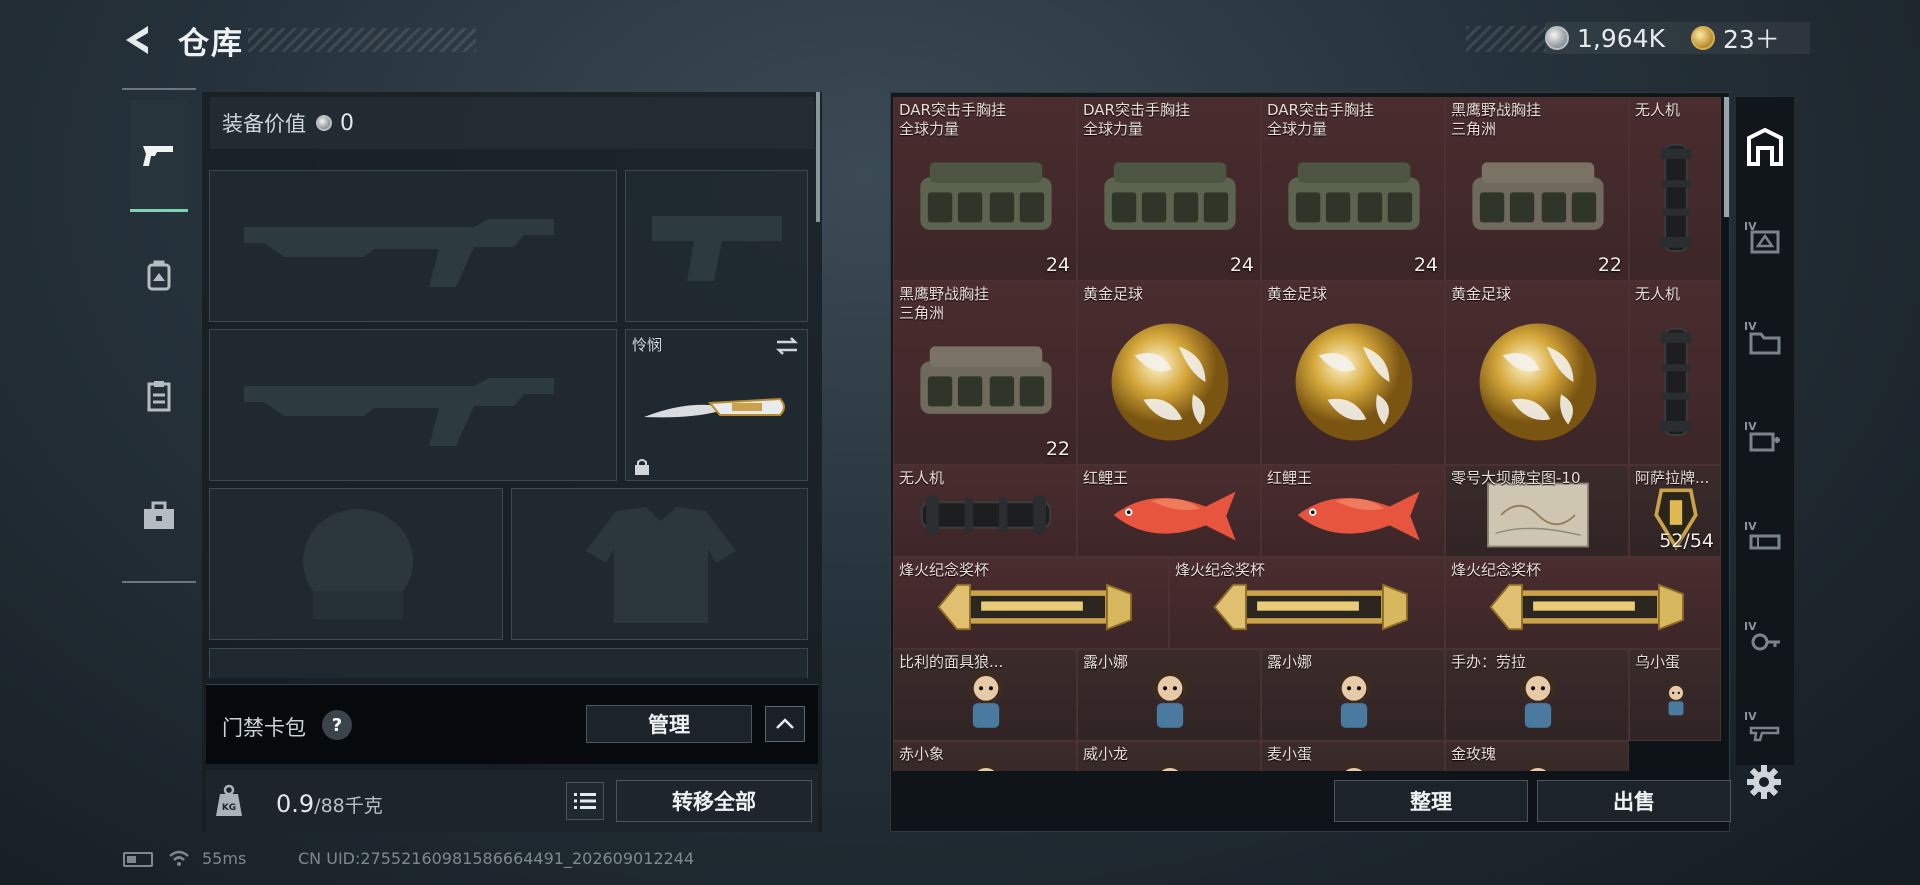 This screenshot has width=1920, height=885. Describe the element at coordinates (1726, 157) in the screenshot. I see `inventory-scrollbar` at that location.